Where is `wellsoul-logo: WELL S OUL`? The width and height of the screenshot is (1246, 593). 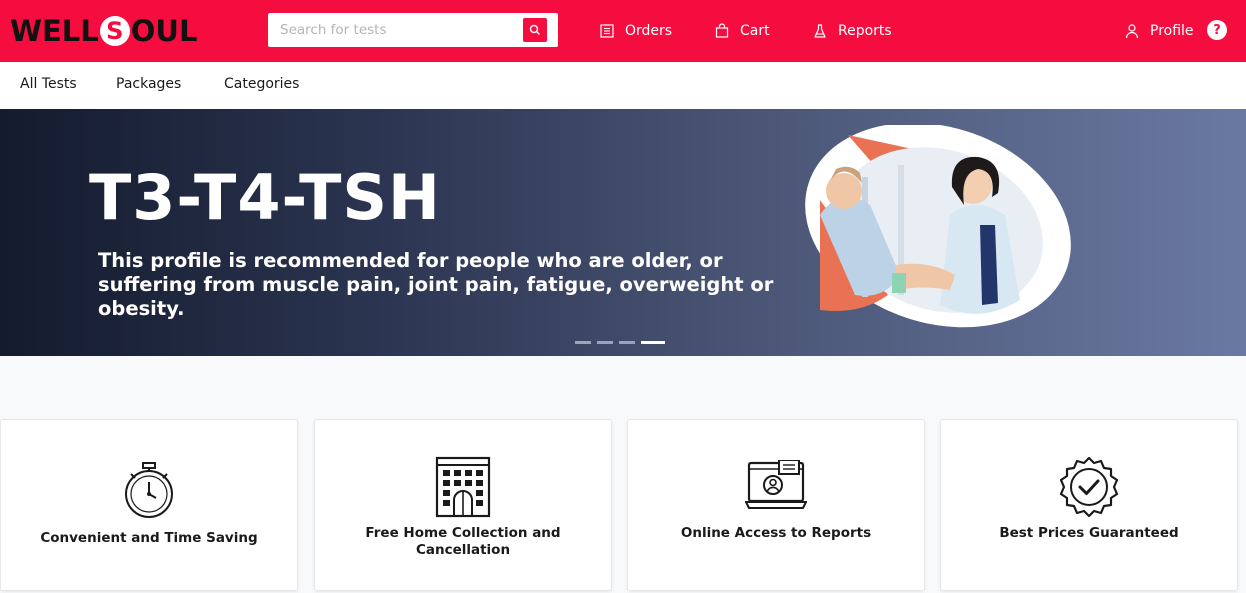 wellsoul-logo: WELL S OUL is located at coordinates (103, 31).